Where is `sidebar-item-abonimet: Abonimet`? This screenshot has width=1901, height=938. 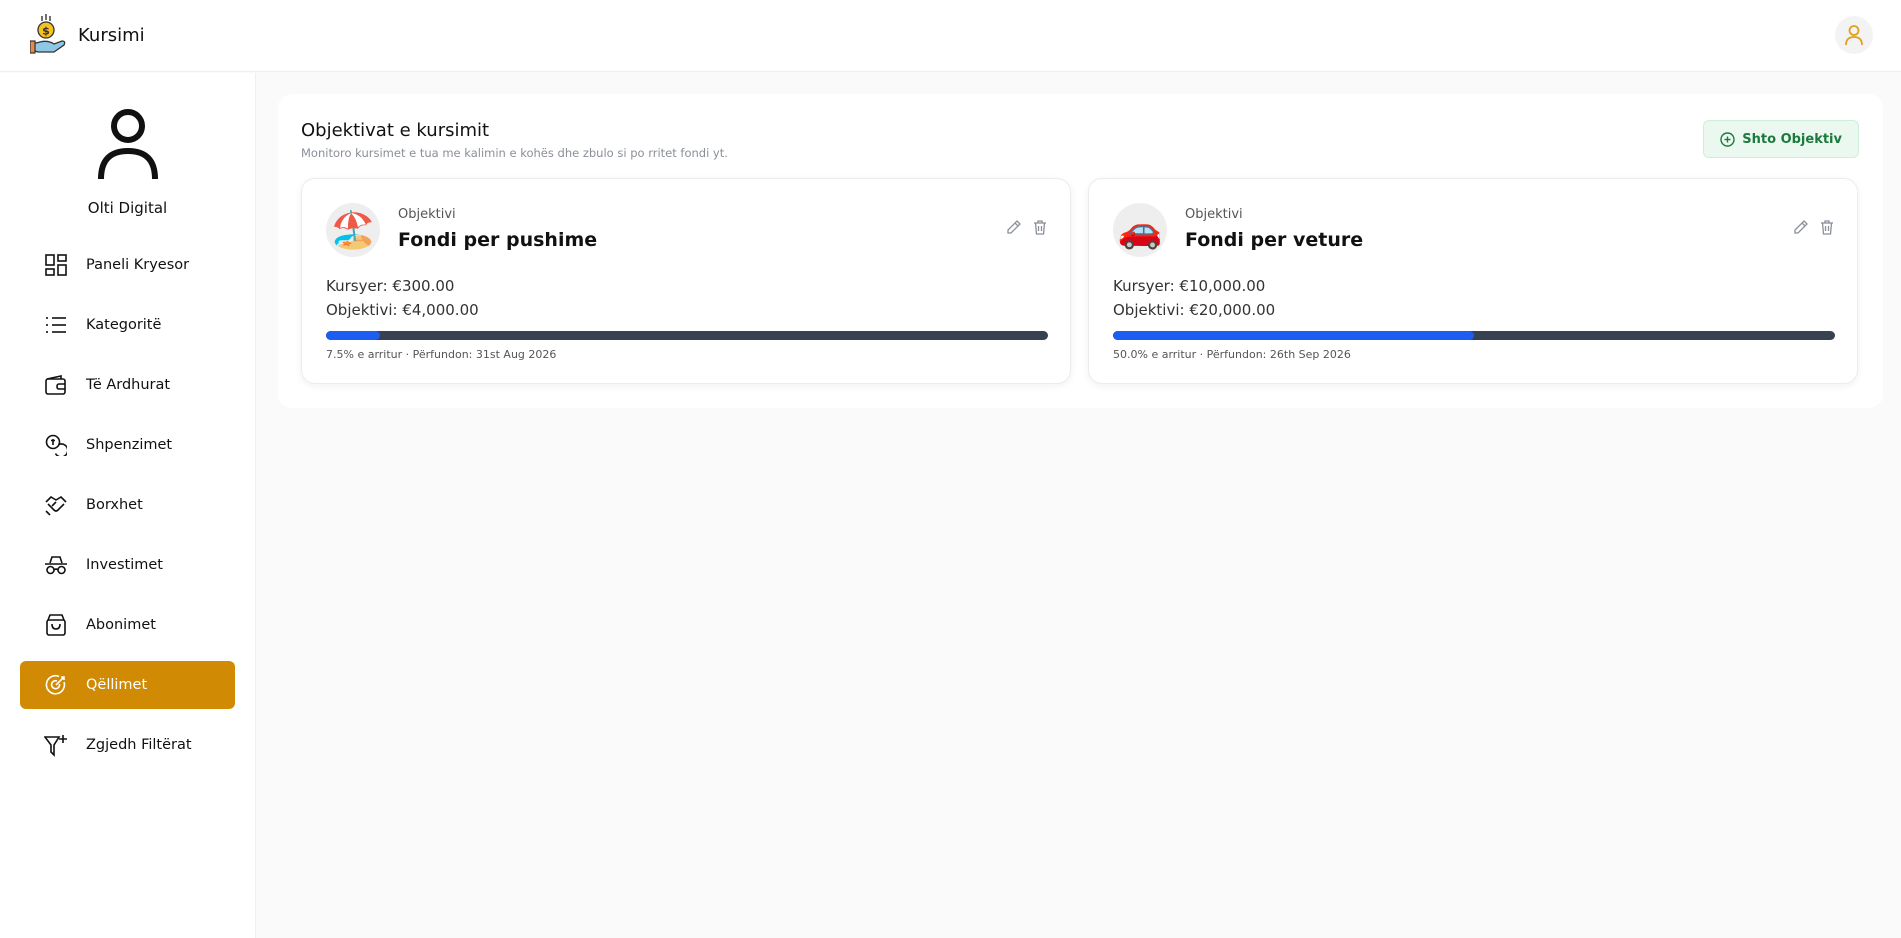 sidebar-item-abonimet: Abonimet is located at coordinates (127, 625).